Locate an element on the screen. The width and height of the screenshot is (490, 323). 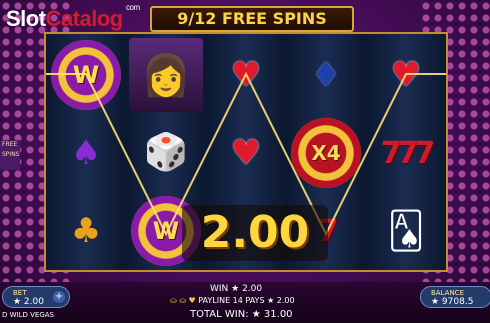
free-spins-banner: 9/12 FREE SPINS is located at coordinates (252, 19).